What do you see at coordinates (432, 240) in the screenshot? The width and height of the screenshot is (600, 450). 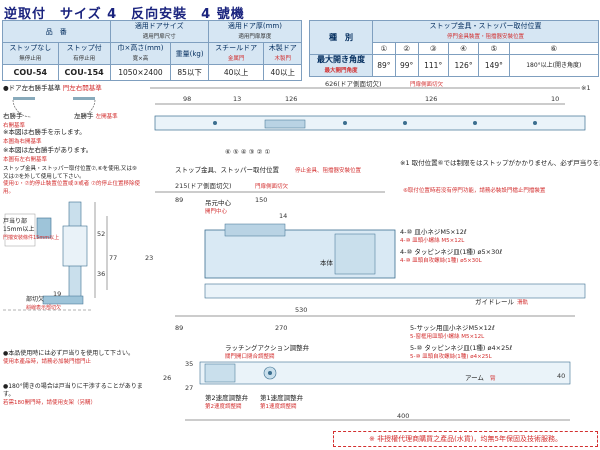 I see `screw-4a-cn: 4-⑩ 皿頭小螺絲 M5×12L` at bounding box center [432, 240].